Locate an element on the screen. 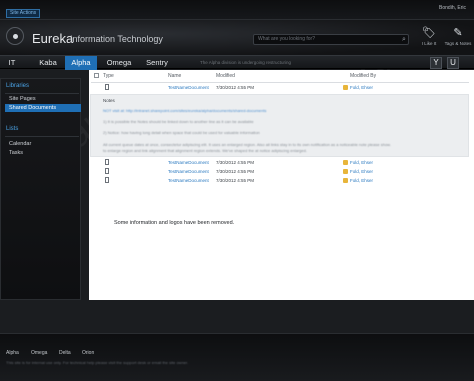 This screenshot has height=381, width=474. search-input: What are you looking for? is located at coordinates (331, 39).